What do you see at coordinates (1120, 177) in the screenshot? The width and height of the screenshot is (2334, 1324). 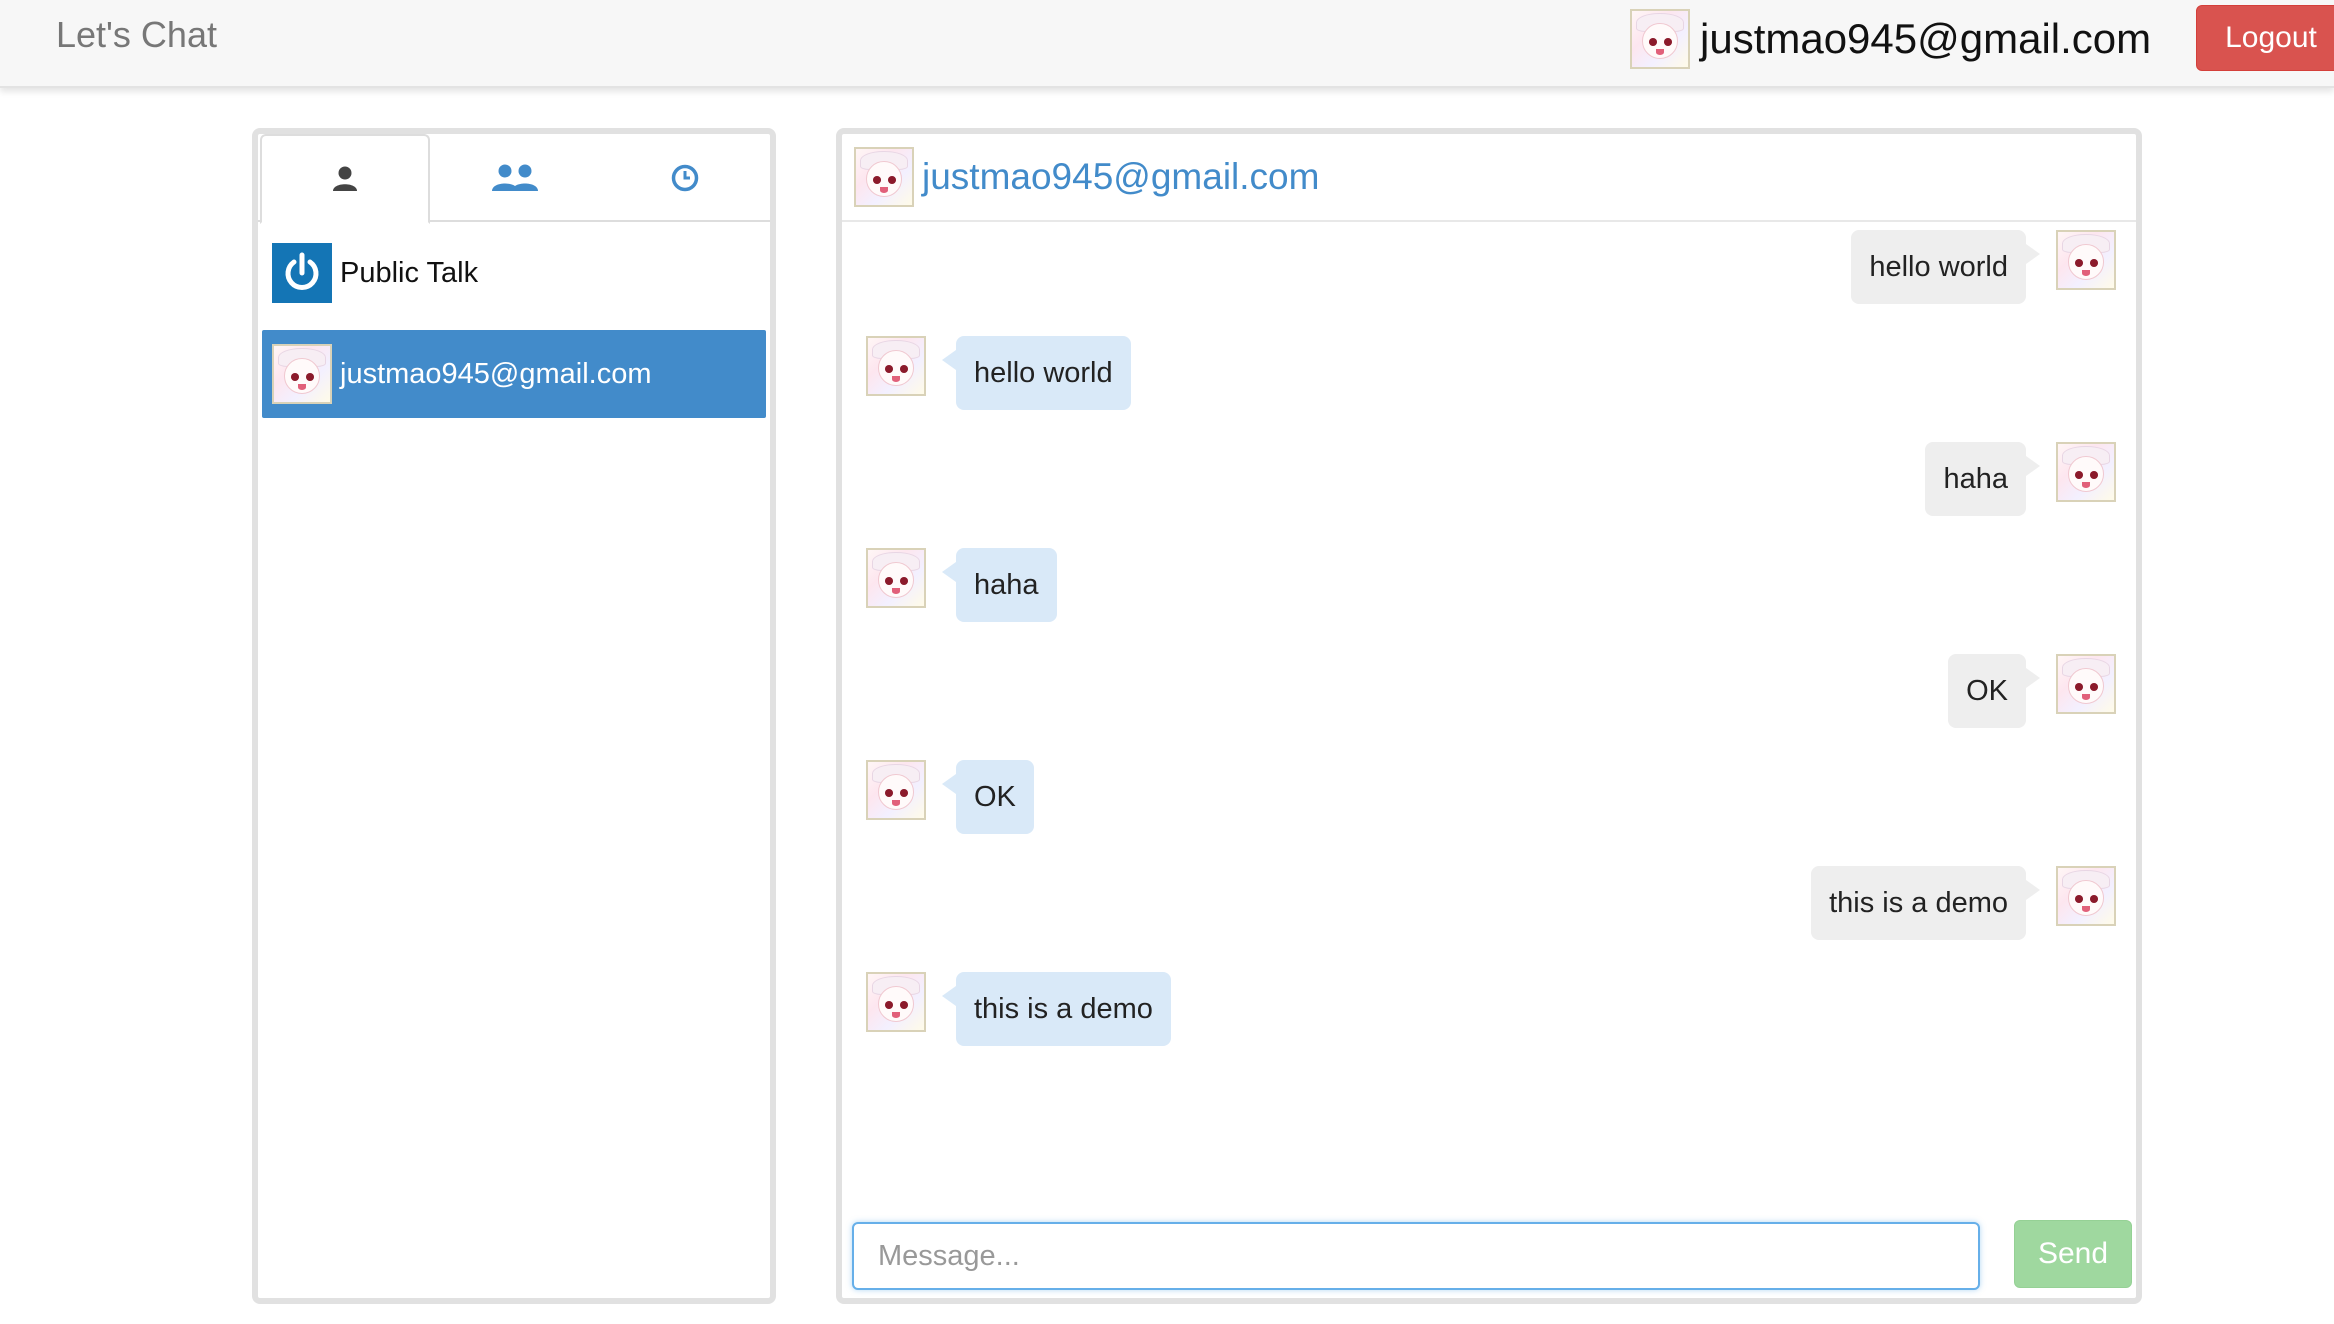 I see `chat-title: justmao945@gmail.com` at bounding box center [1120, 177].